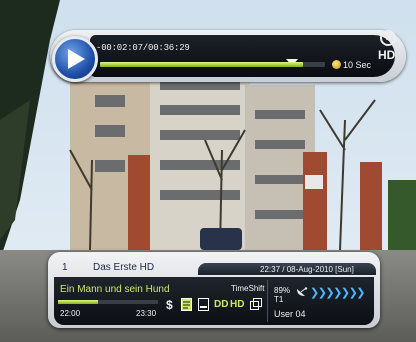 The image size is (416, 342). What do you see at coordinates (302, 294) in the screenshot?
I see `satellite-dish-icon` at bounding box center [302, 294].